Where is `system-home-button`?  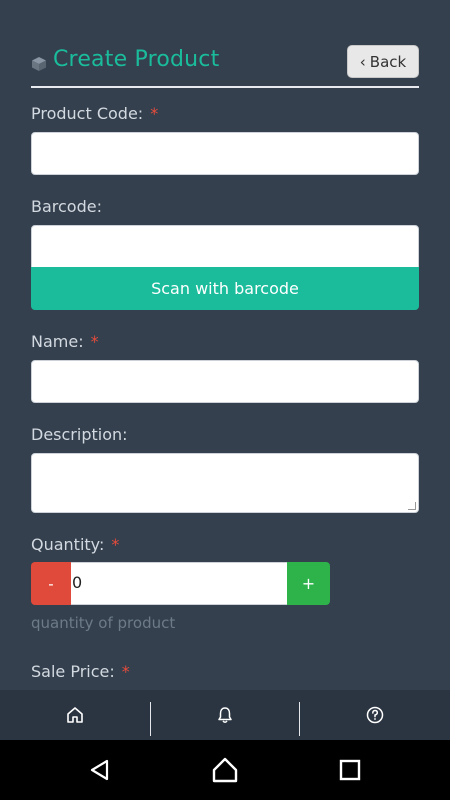
system-home-button is located at coordinates (225, 770).